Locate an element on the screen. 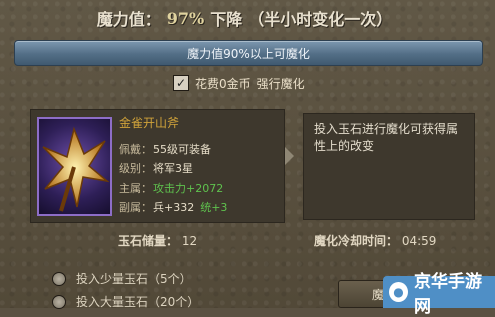 This screenshot has width=495, height=317. jade-stock: 玉石储量： 12 is located at coordinates (157, 240).